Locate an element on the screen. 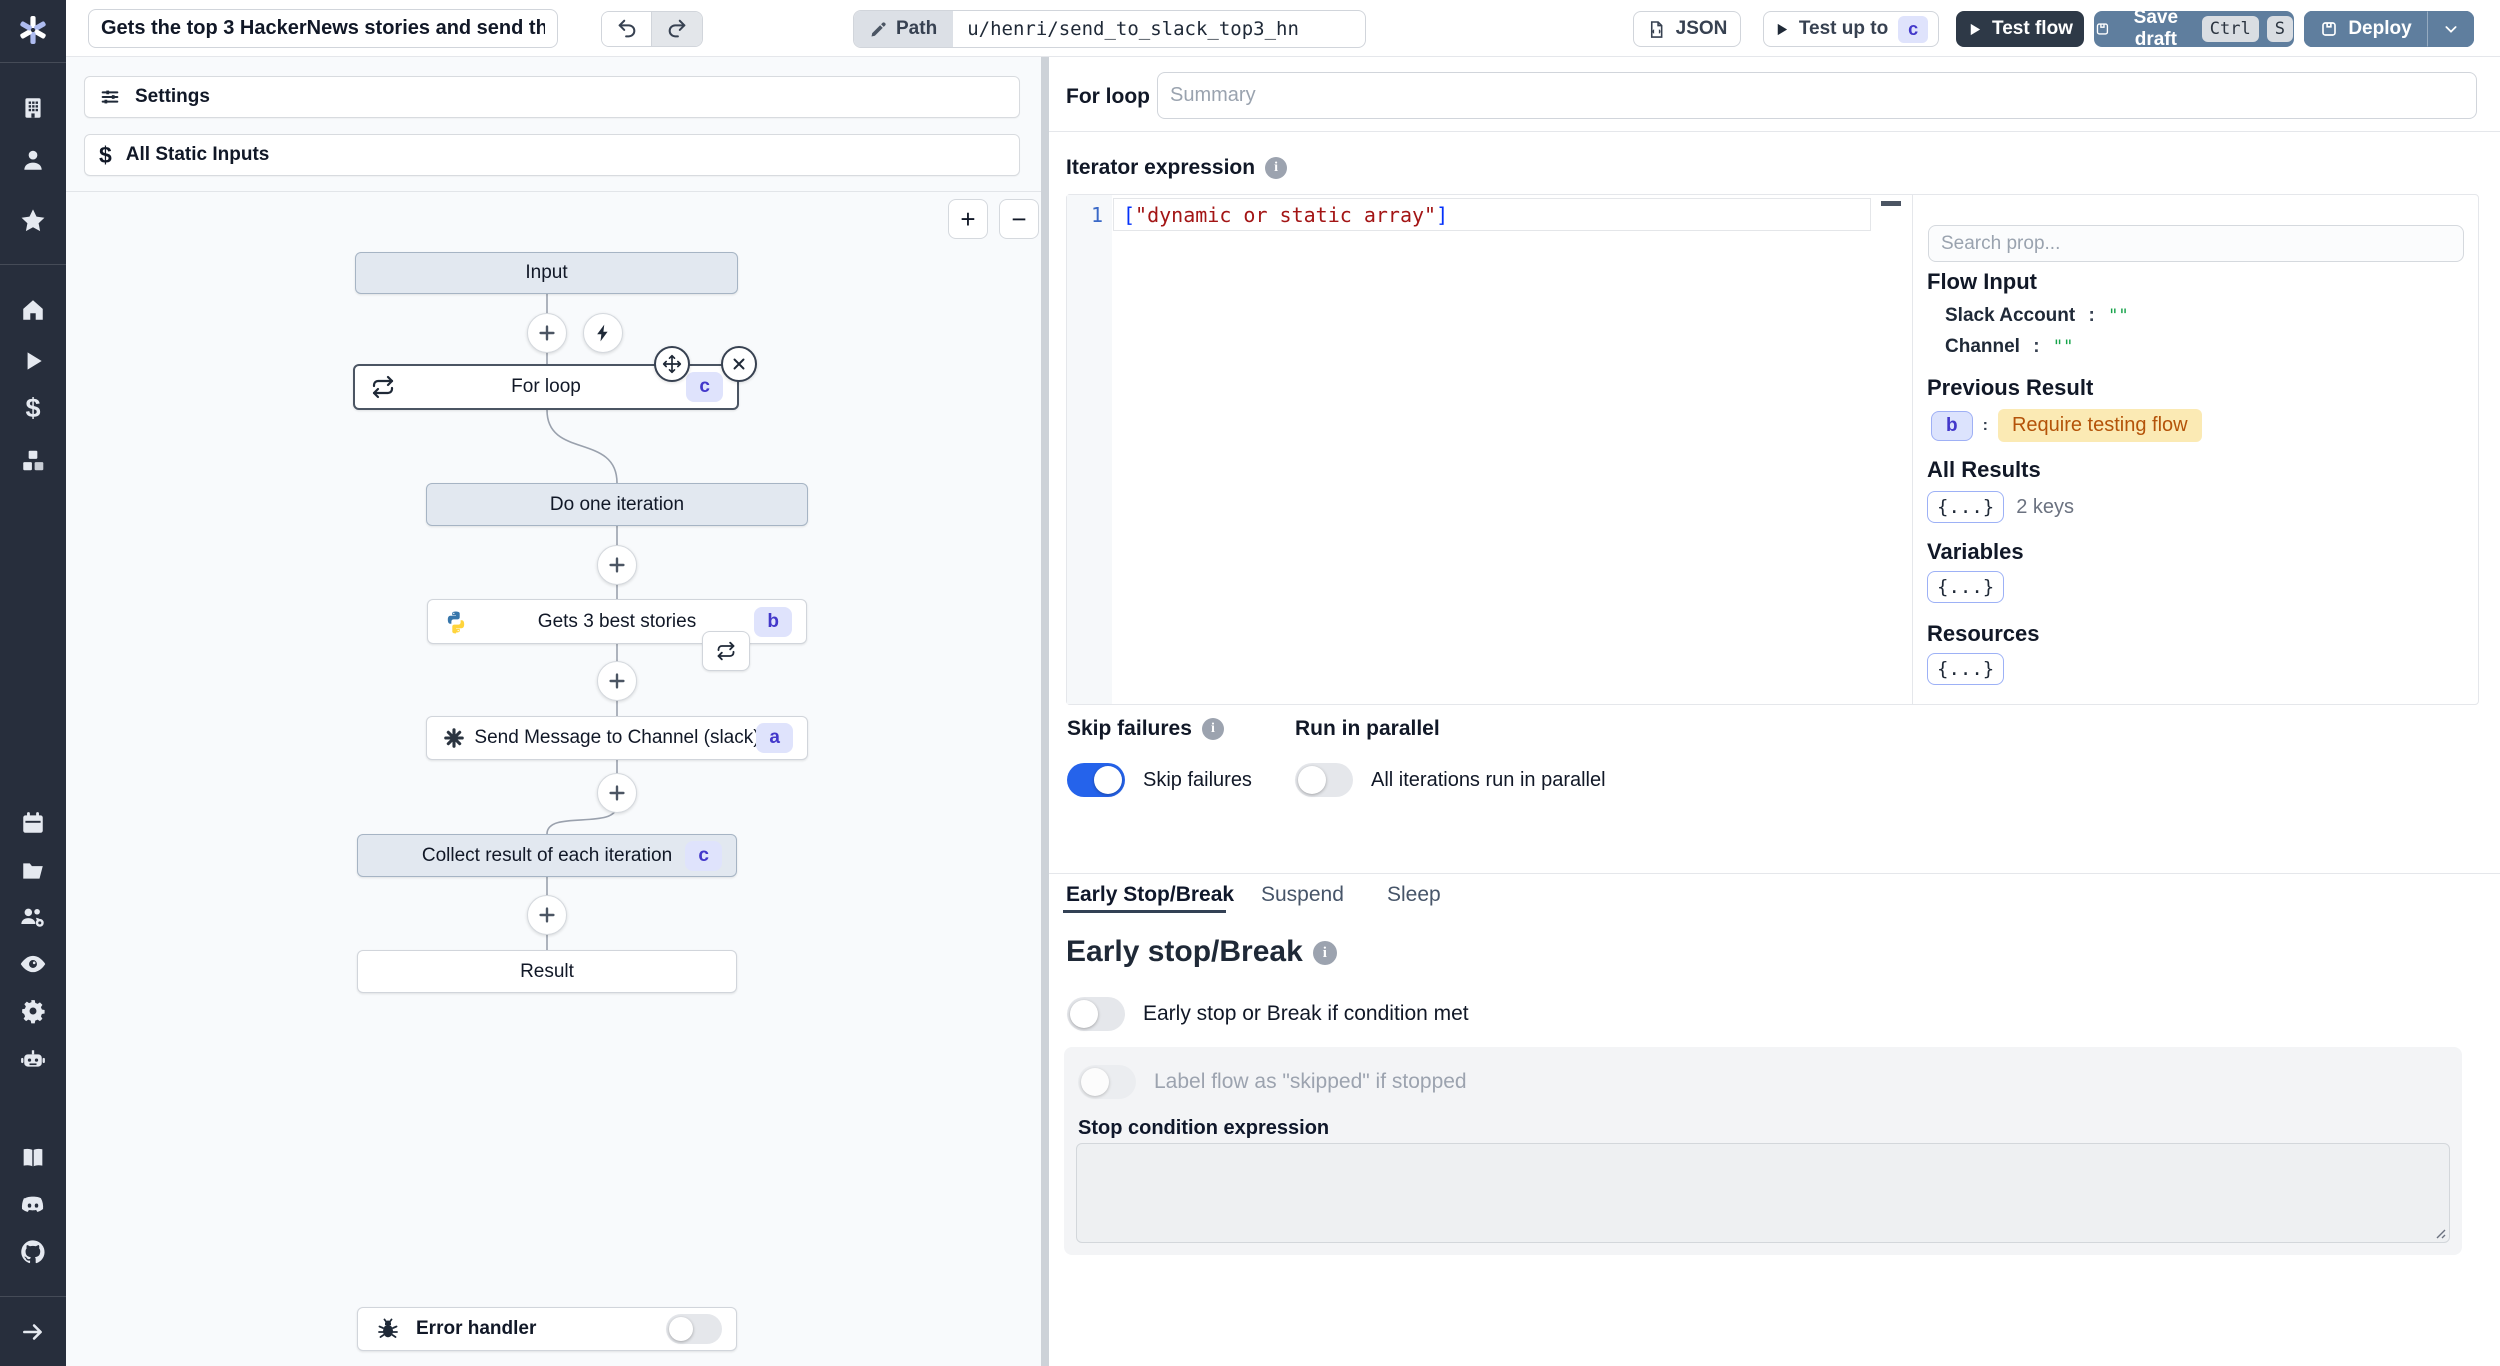 This screenshot has height=1366, width=2500. label-skipped-toggle is located at coordinates (1107, 1082).